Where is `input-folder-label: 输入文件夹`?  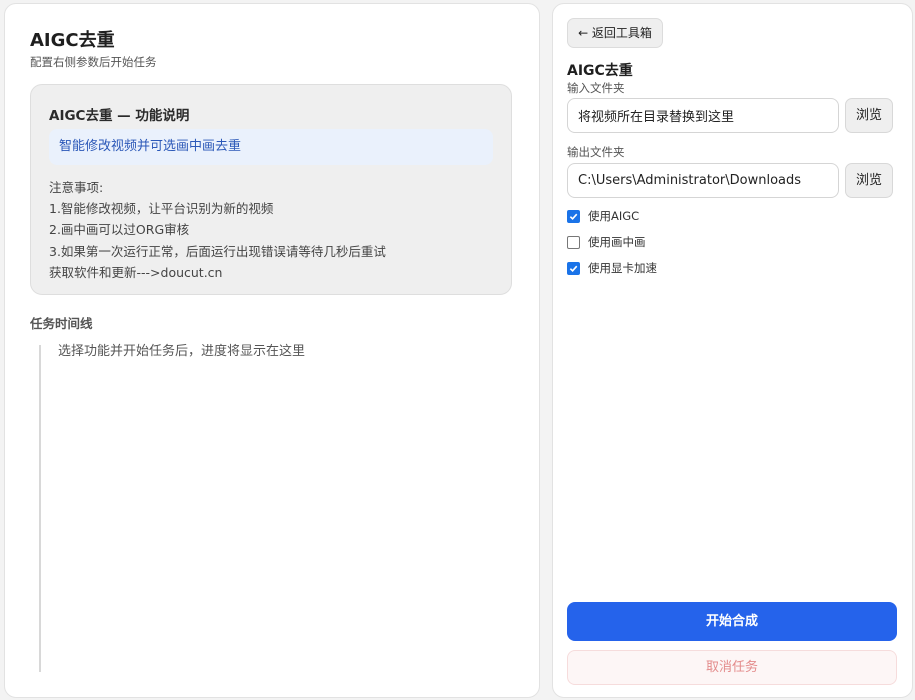
input-folder-label: 输入文件夹 is located at coordinates (596, 88).